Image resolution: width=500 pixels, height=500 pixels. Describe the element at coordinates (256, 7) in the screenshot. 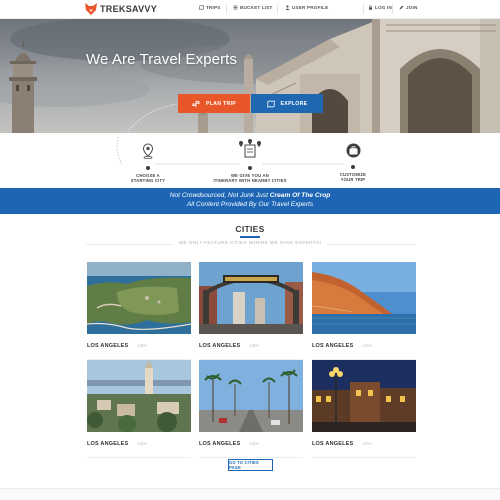

I see `nav-bucket-list-label: BUCKET LIST` at that location.